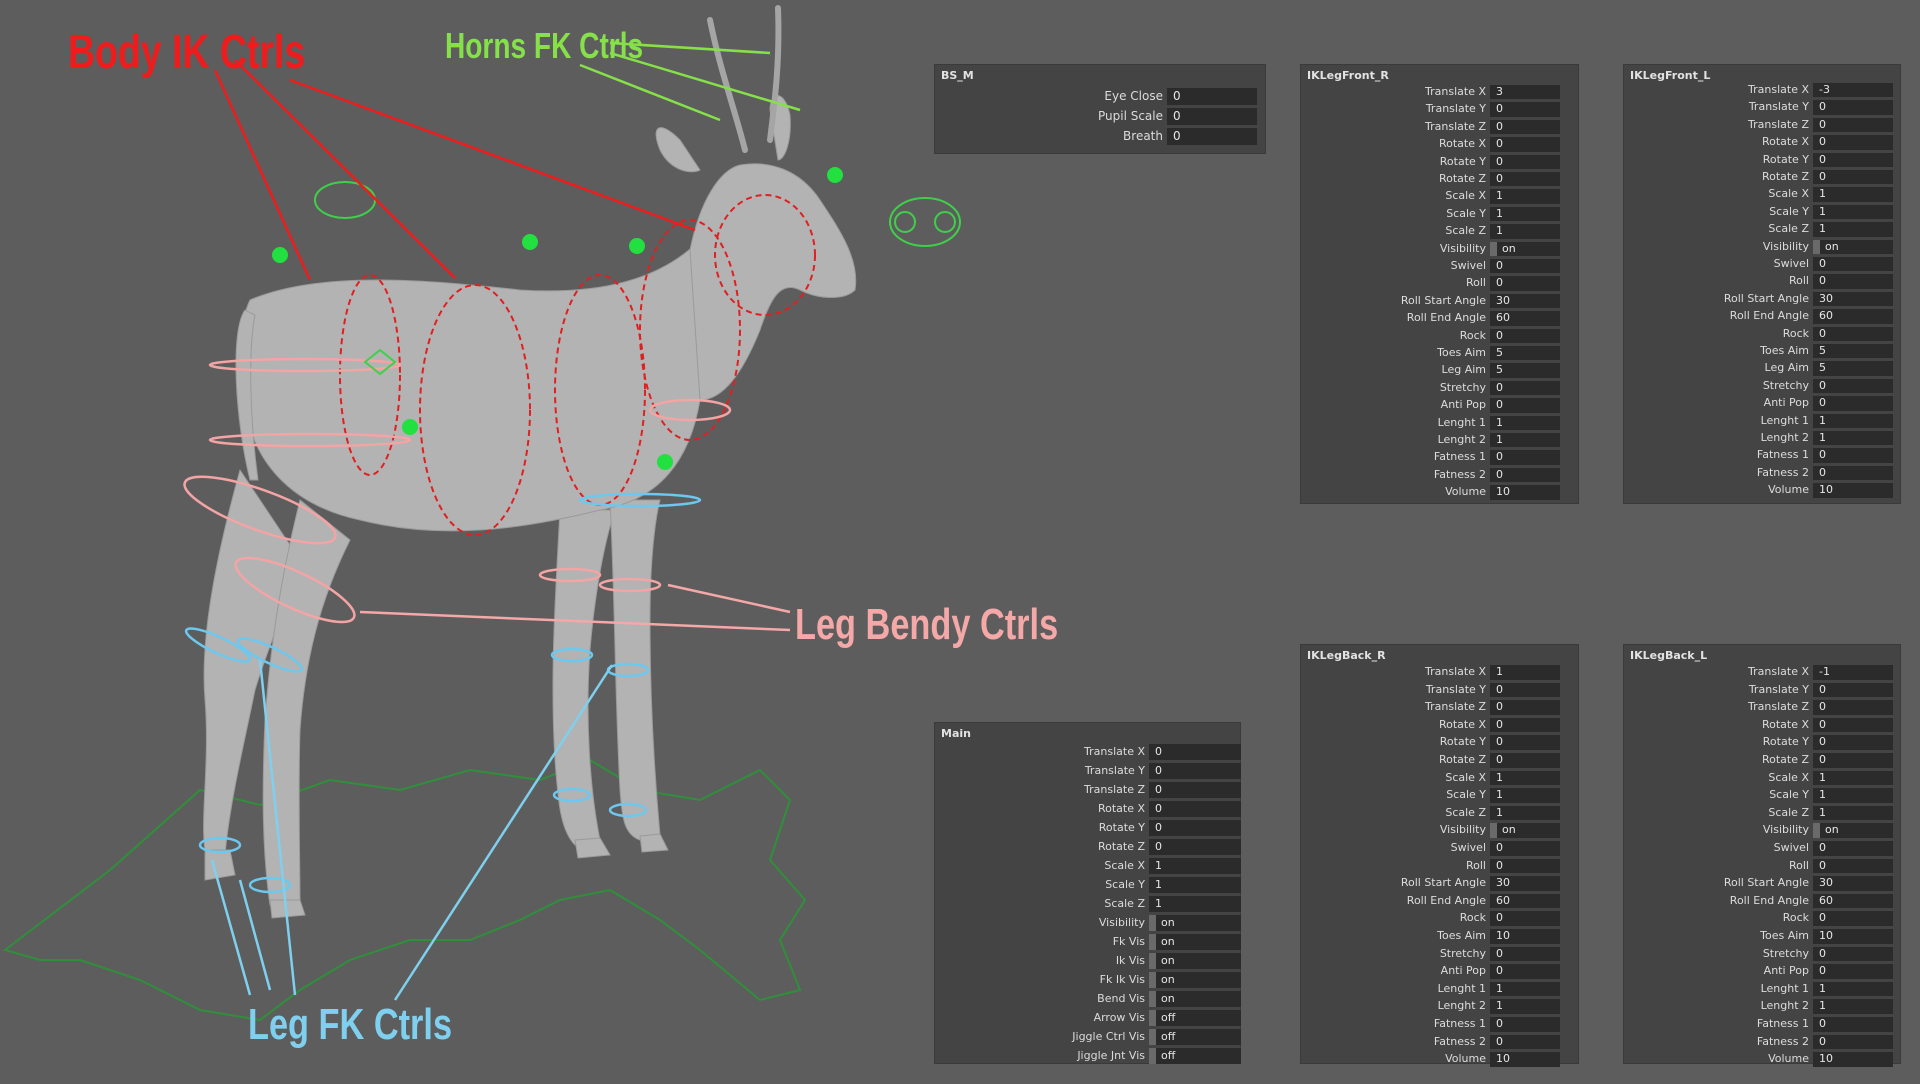 The image size is (1920, 1084). What do you see at coordinates (1195, 961) in the screenshot?
I see `attr-field-ik-vis: on` at bounding box center [1195, 961].